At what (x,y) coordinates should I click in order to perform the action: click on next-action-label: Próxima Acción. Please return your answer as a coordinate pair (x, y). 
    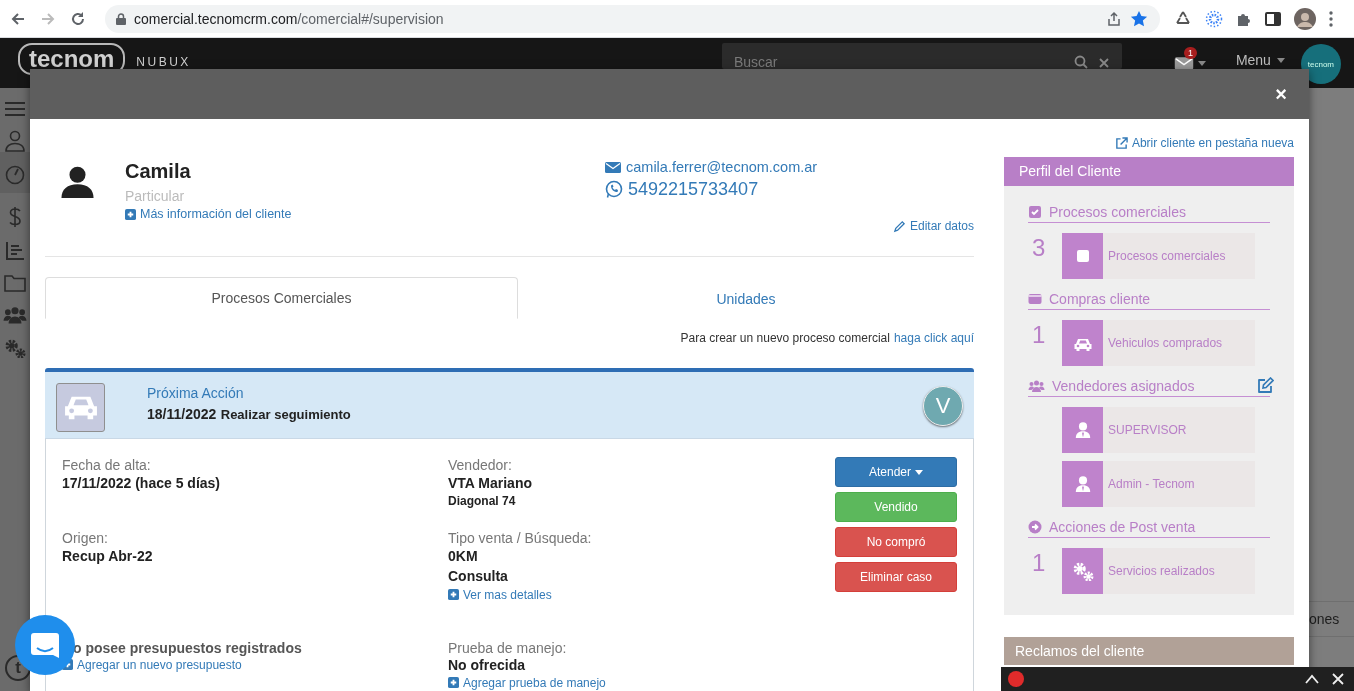
    Looking at the image, I should click on (196, 393).